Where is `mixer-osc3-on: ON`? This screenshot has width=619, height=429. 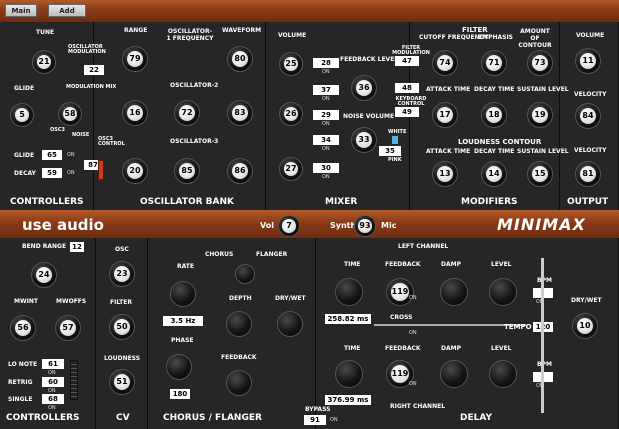 mixer-osc3-on: ON is located at coordinates (326, 177).